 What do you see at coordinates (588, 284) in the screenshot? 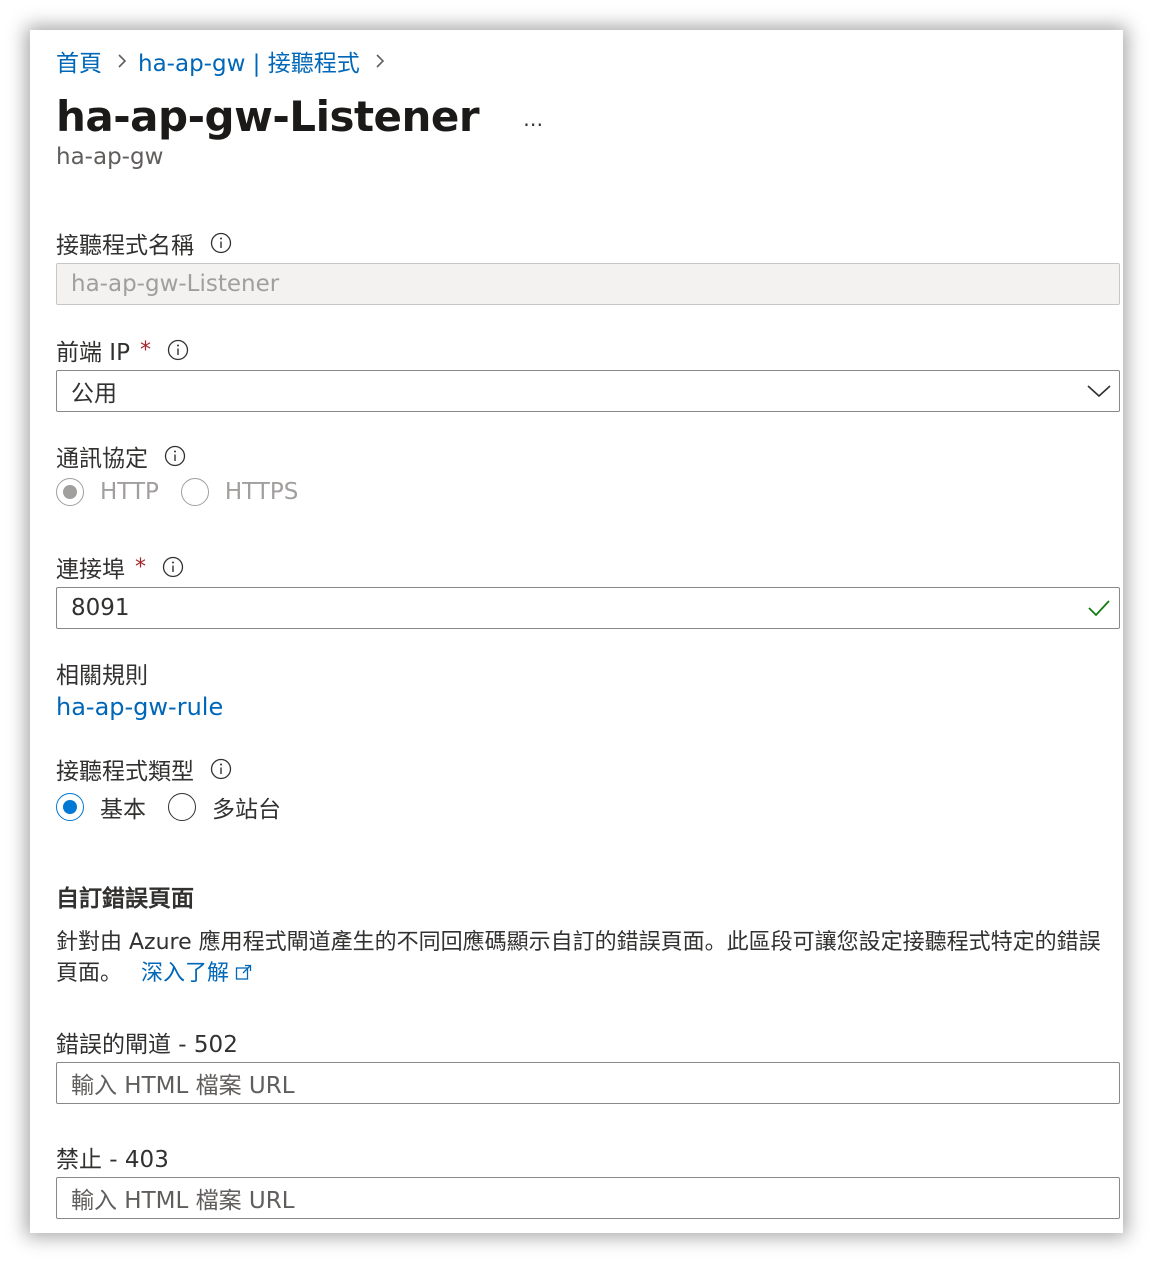
I see `listener-name-field: ha-ap-gw-Listener` at bounding box center [588, 284].